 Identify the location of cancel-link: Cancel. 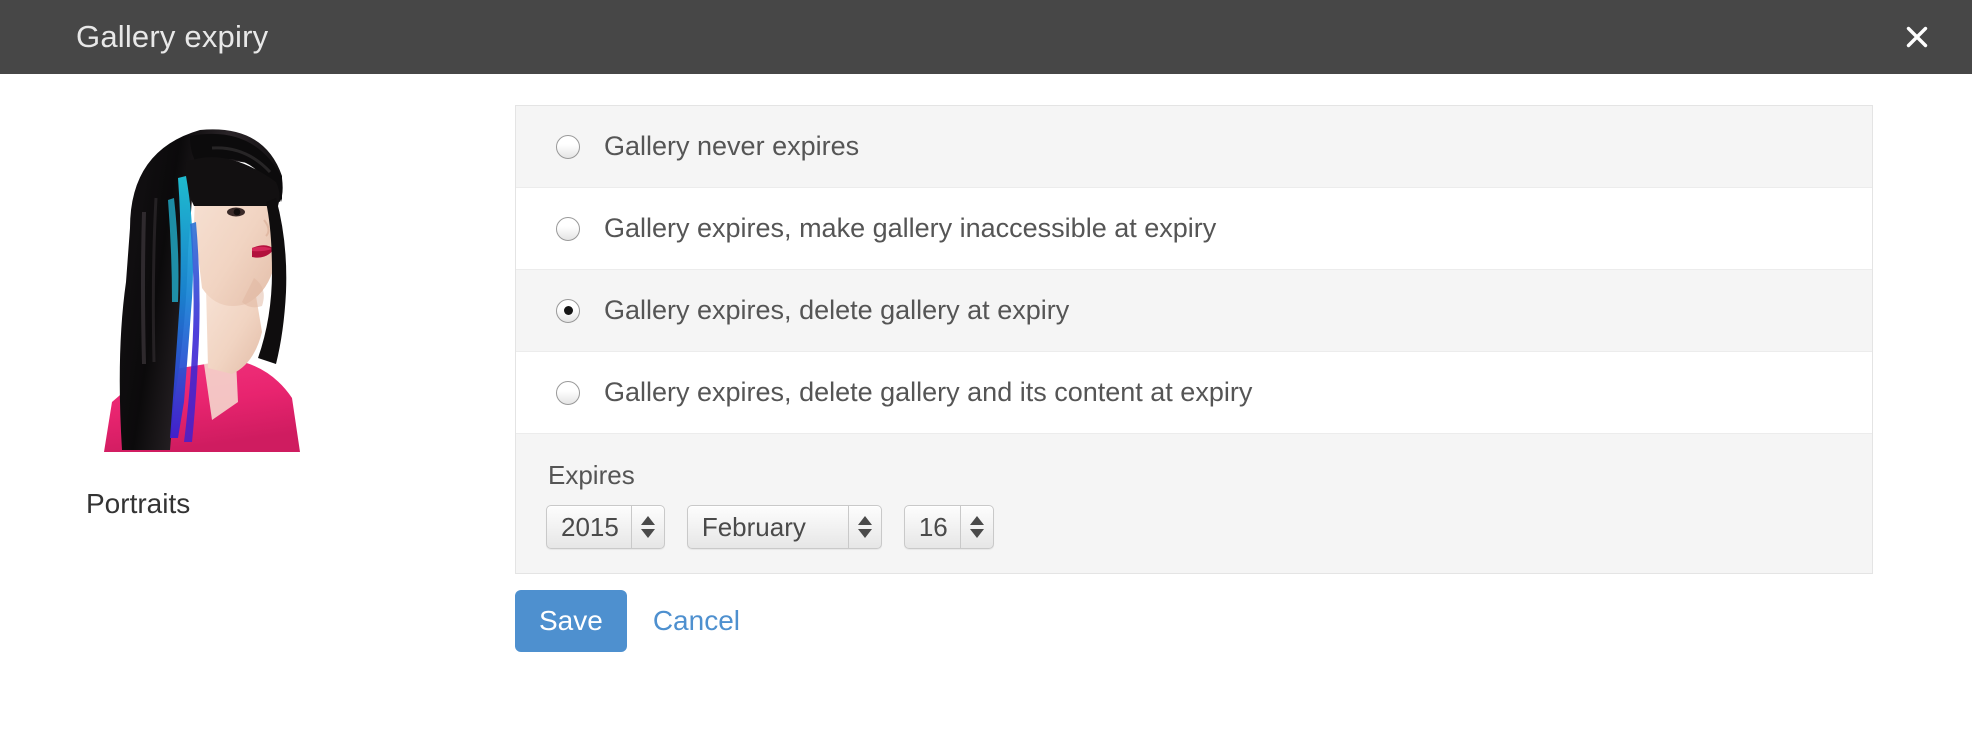
(696, 621).